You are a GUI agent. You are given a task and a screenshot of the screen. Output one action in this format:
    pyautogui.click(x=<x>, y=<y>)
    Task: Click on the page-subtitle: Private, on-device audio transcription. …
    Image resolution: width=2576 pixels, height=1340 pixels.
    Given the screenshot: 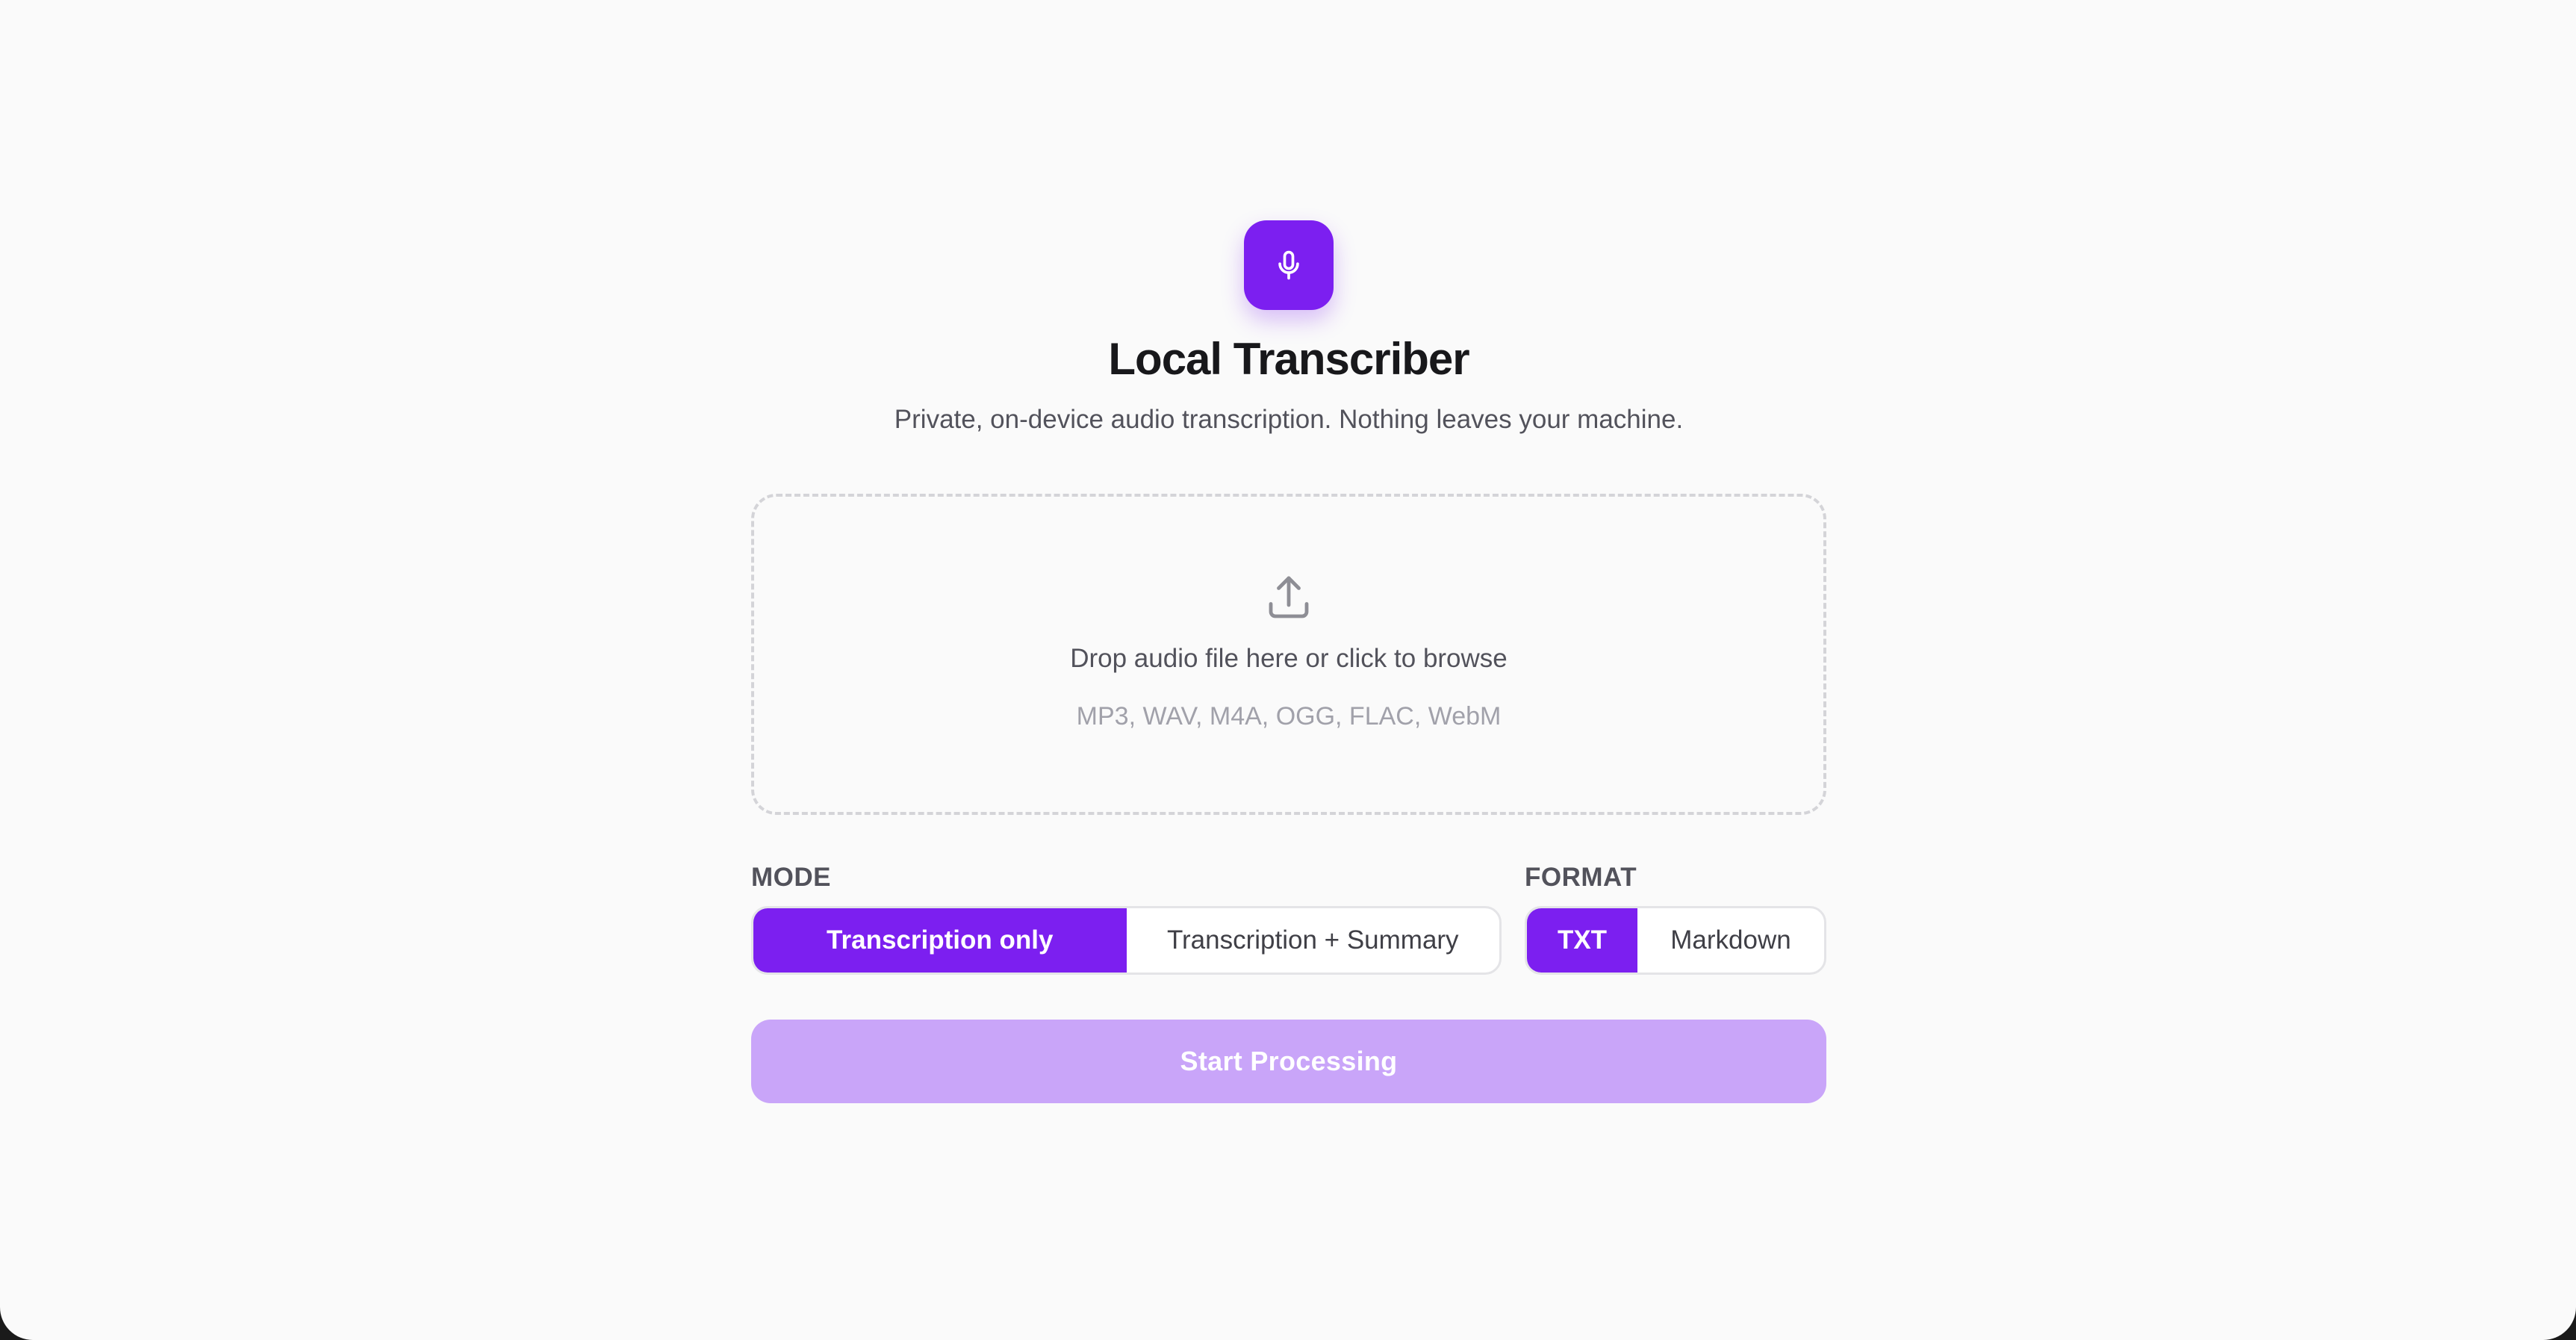 What is the action you would take?
    pyautogui.click(x=1289, y=419)
    